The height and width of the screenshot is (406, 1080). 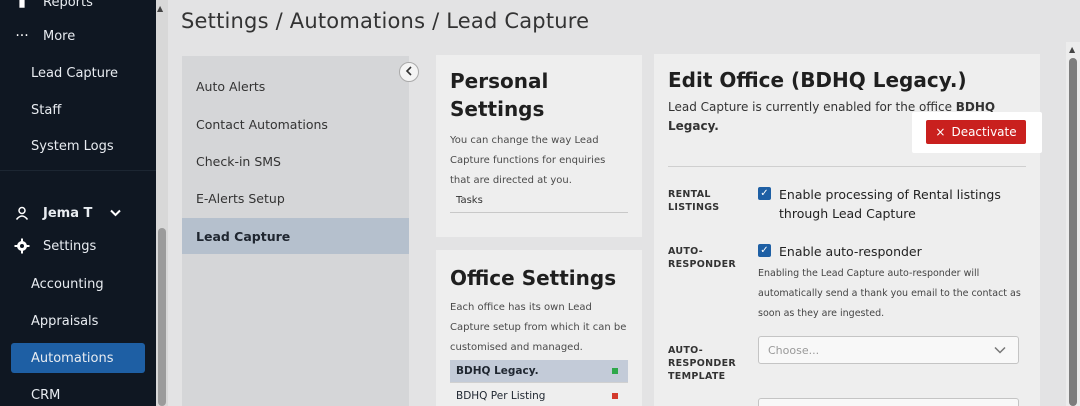 I want to click on additional-select-field, so click(x=888, y=402).